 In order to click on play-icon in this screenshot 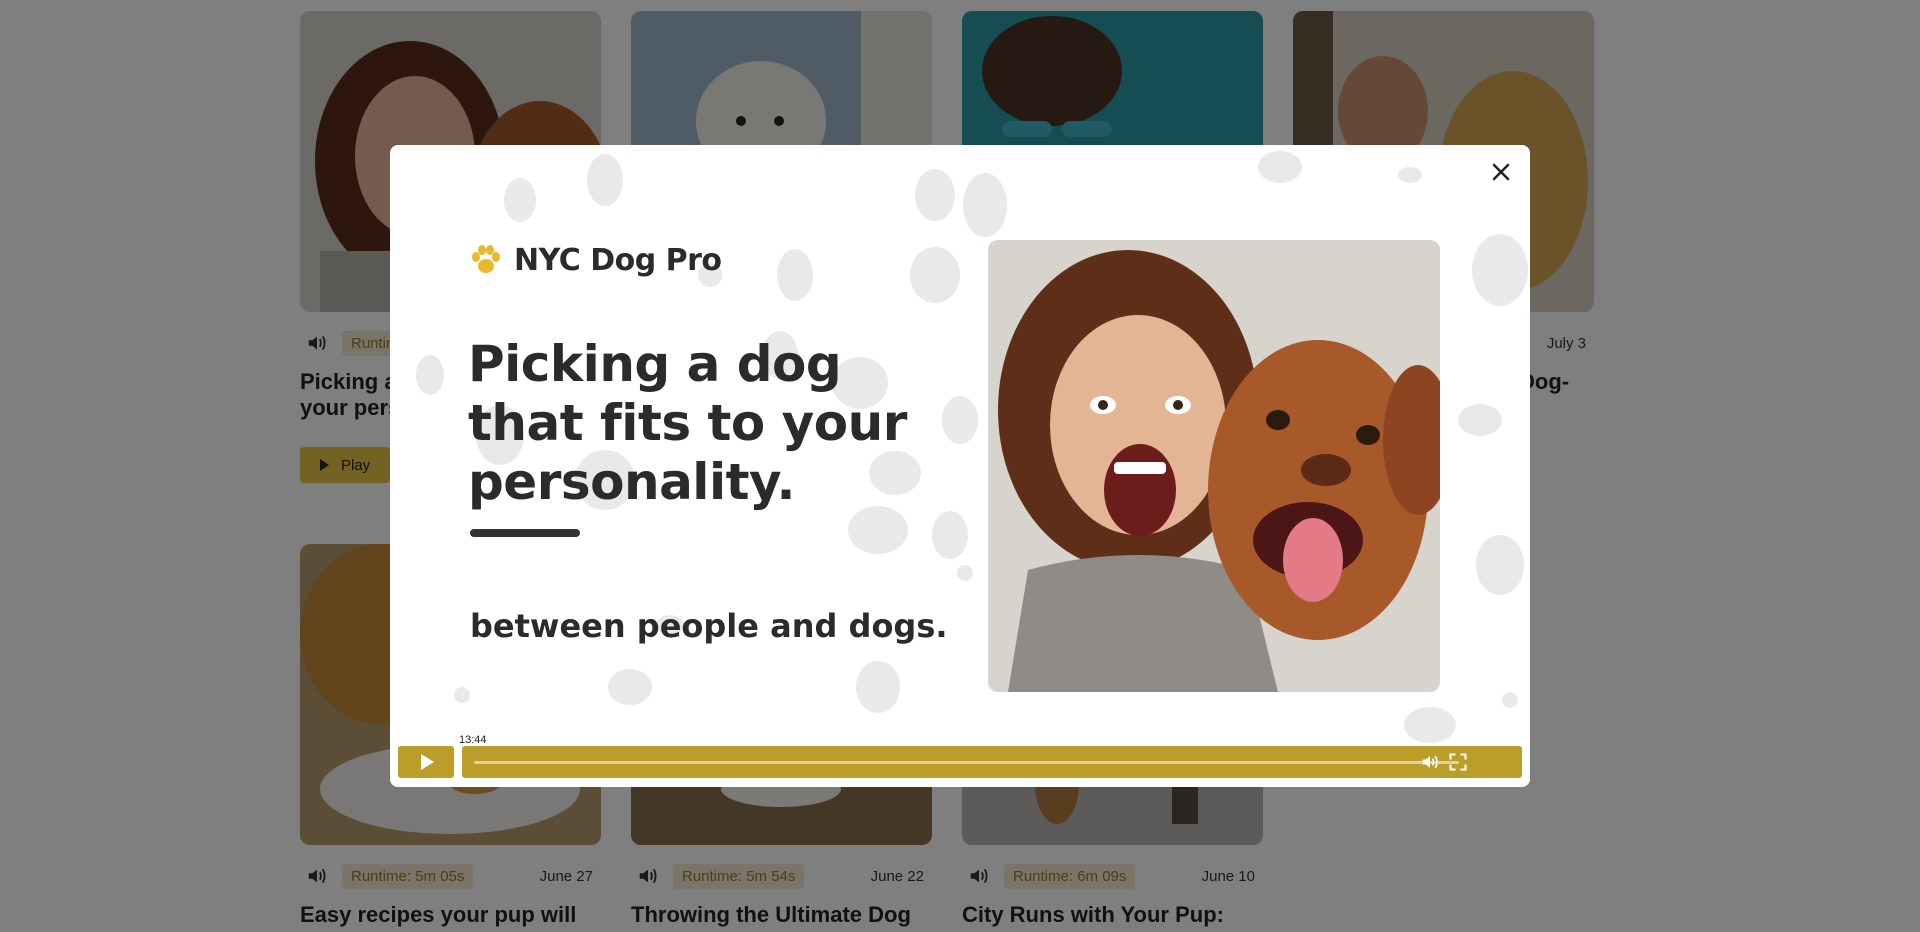, I will do `click(427, 762)`.